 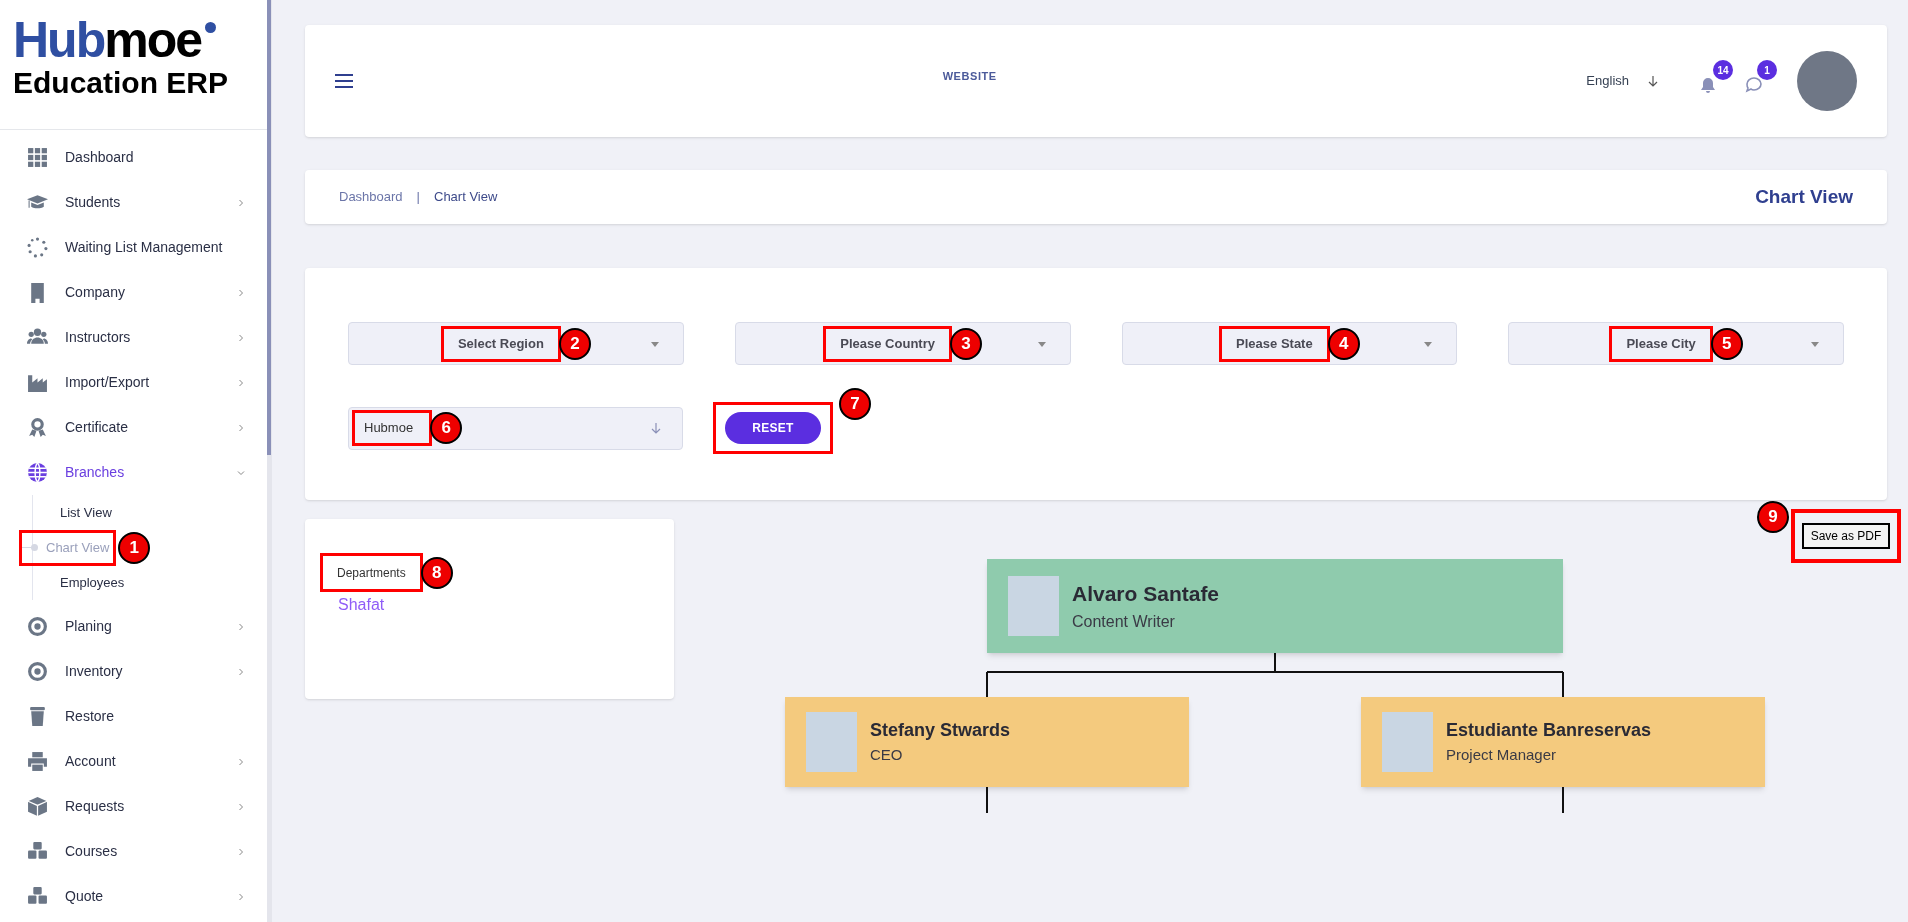 I want to click on menu-icon, so click(x=344, y=81).